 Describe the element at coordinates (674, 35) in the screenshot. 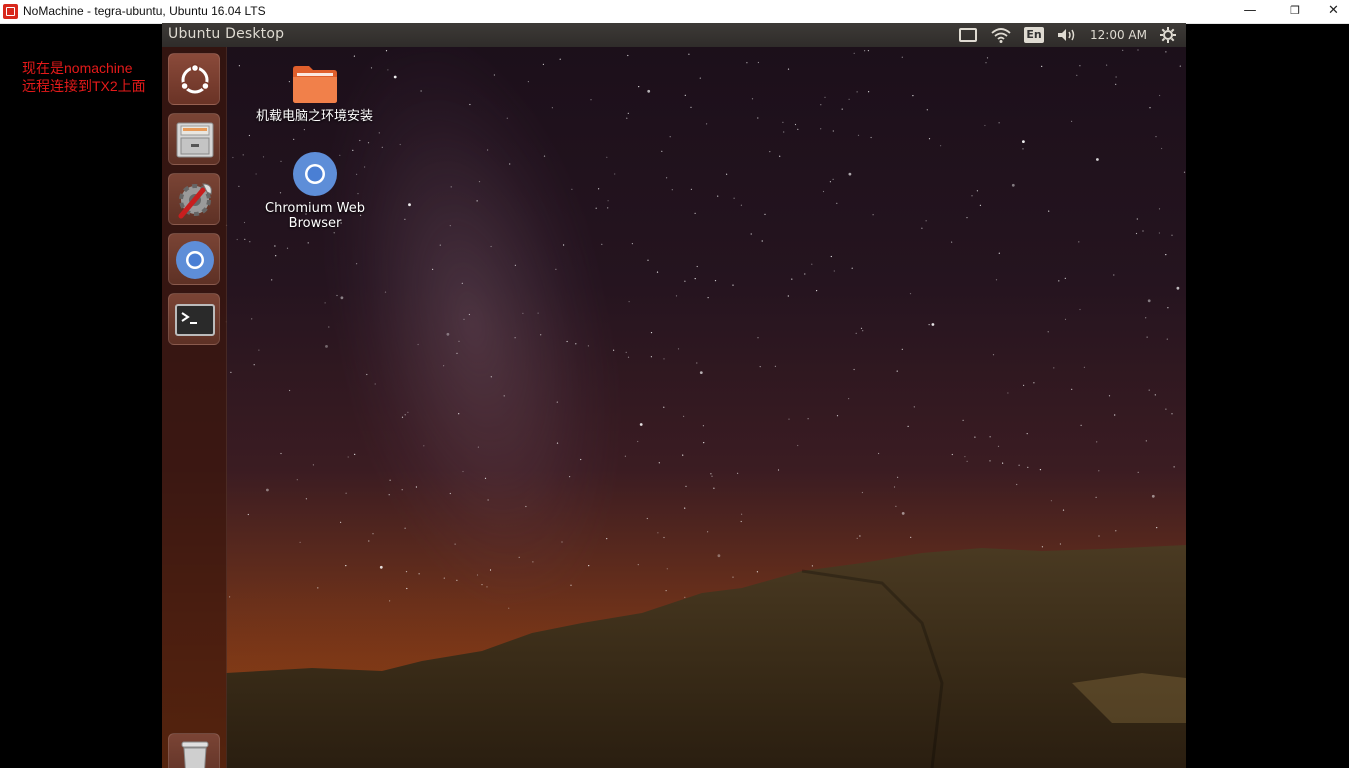

I see `top-panel: Ubuntu Desktop En 12:00 AM` at that location.